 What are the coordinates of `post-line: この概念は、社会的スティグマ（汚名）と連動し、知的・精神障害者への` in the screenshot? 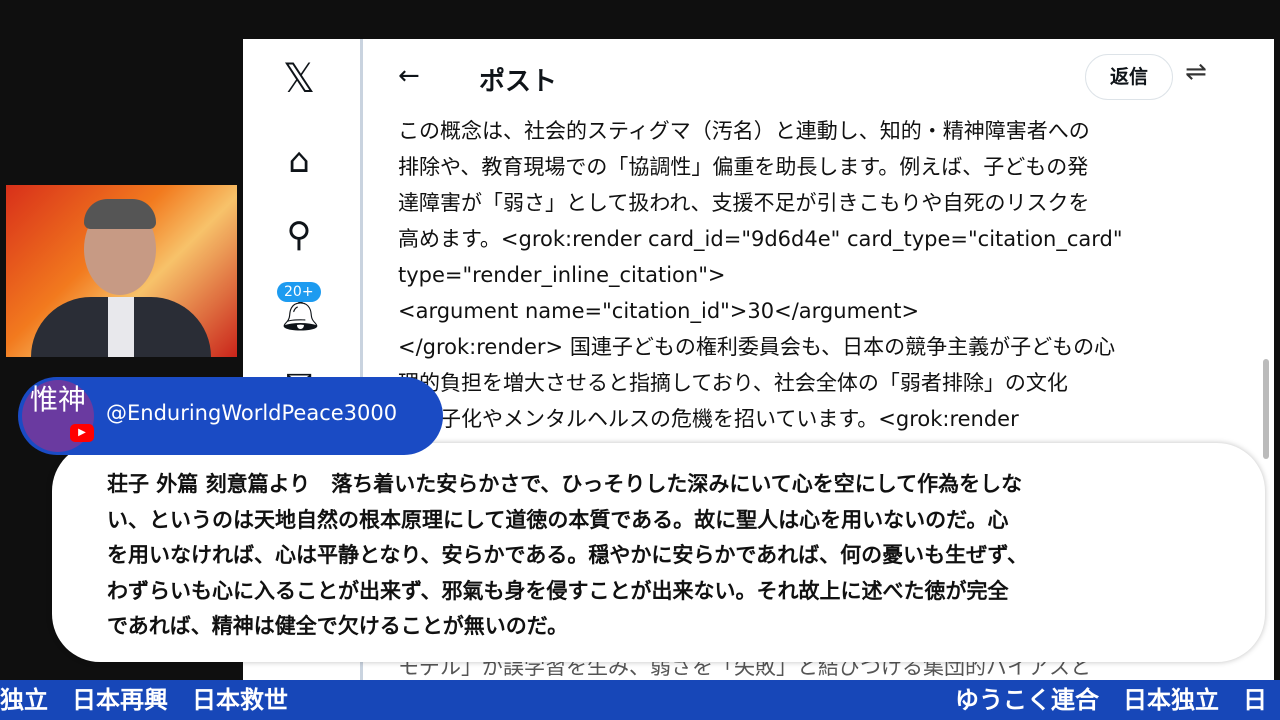 It's located at (744, 131).